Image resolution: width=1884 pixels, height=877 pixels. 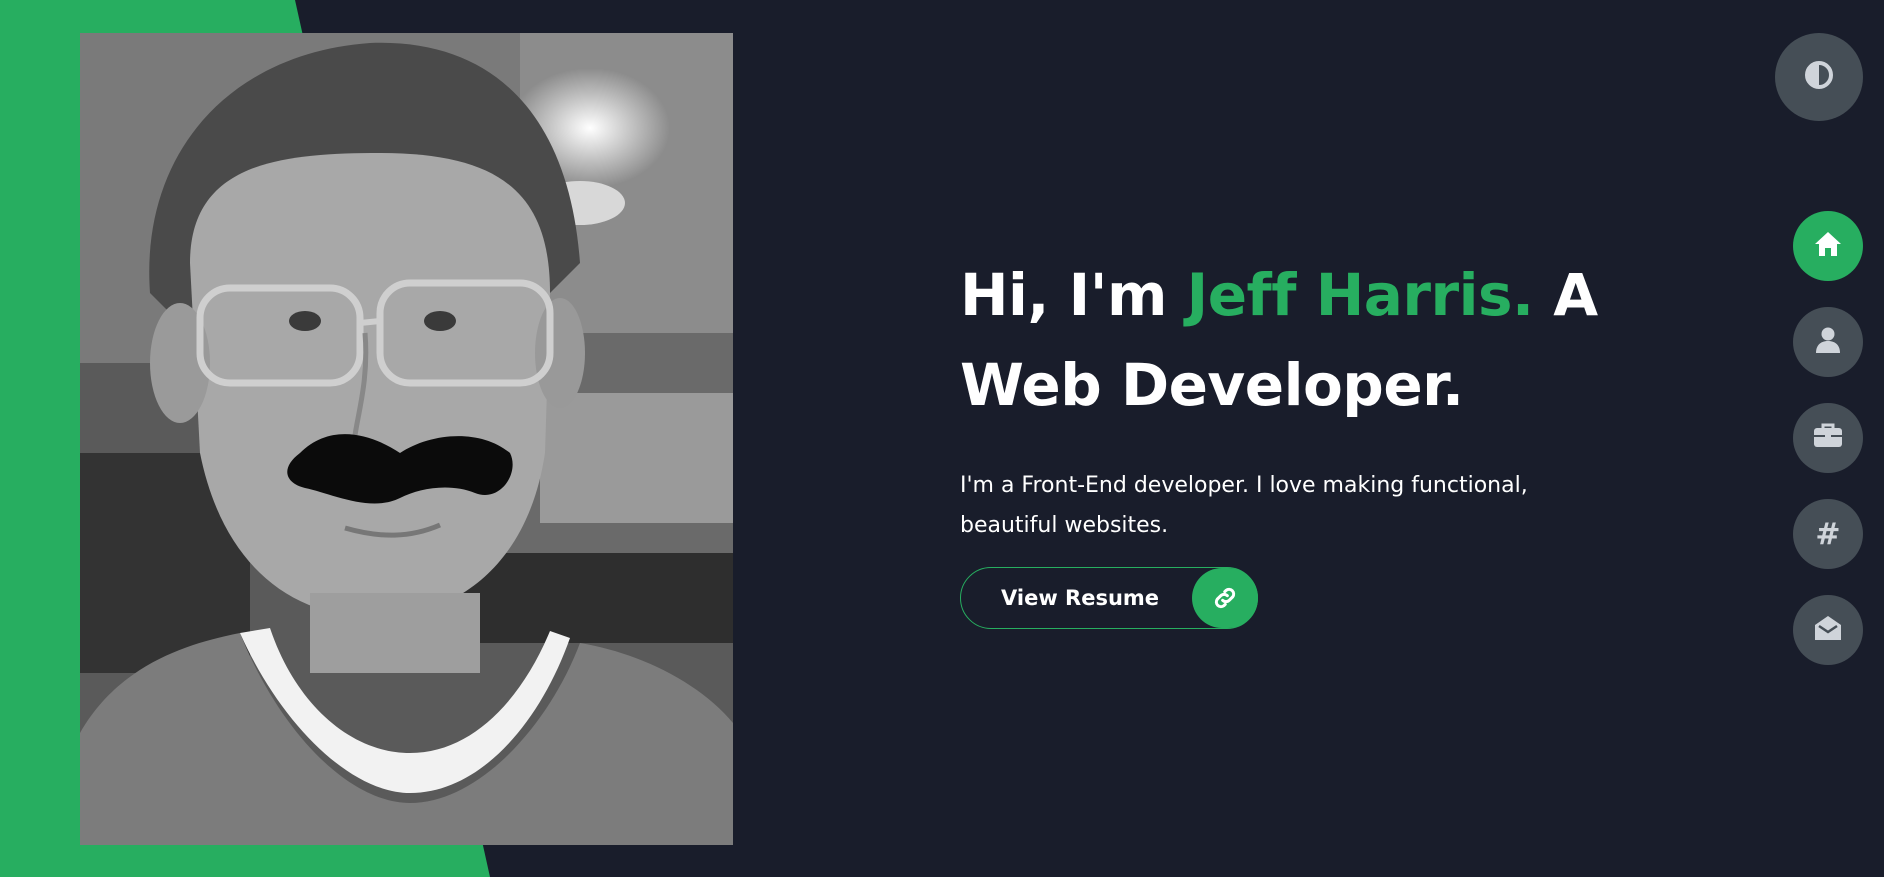 I want to click on envelope-open-icon, so click(x=1828, y=630).